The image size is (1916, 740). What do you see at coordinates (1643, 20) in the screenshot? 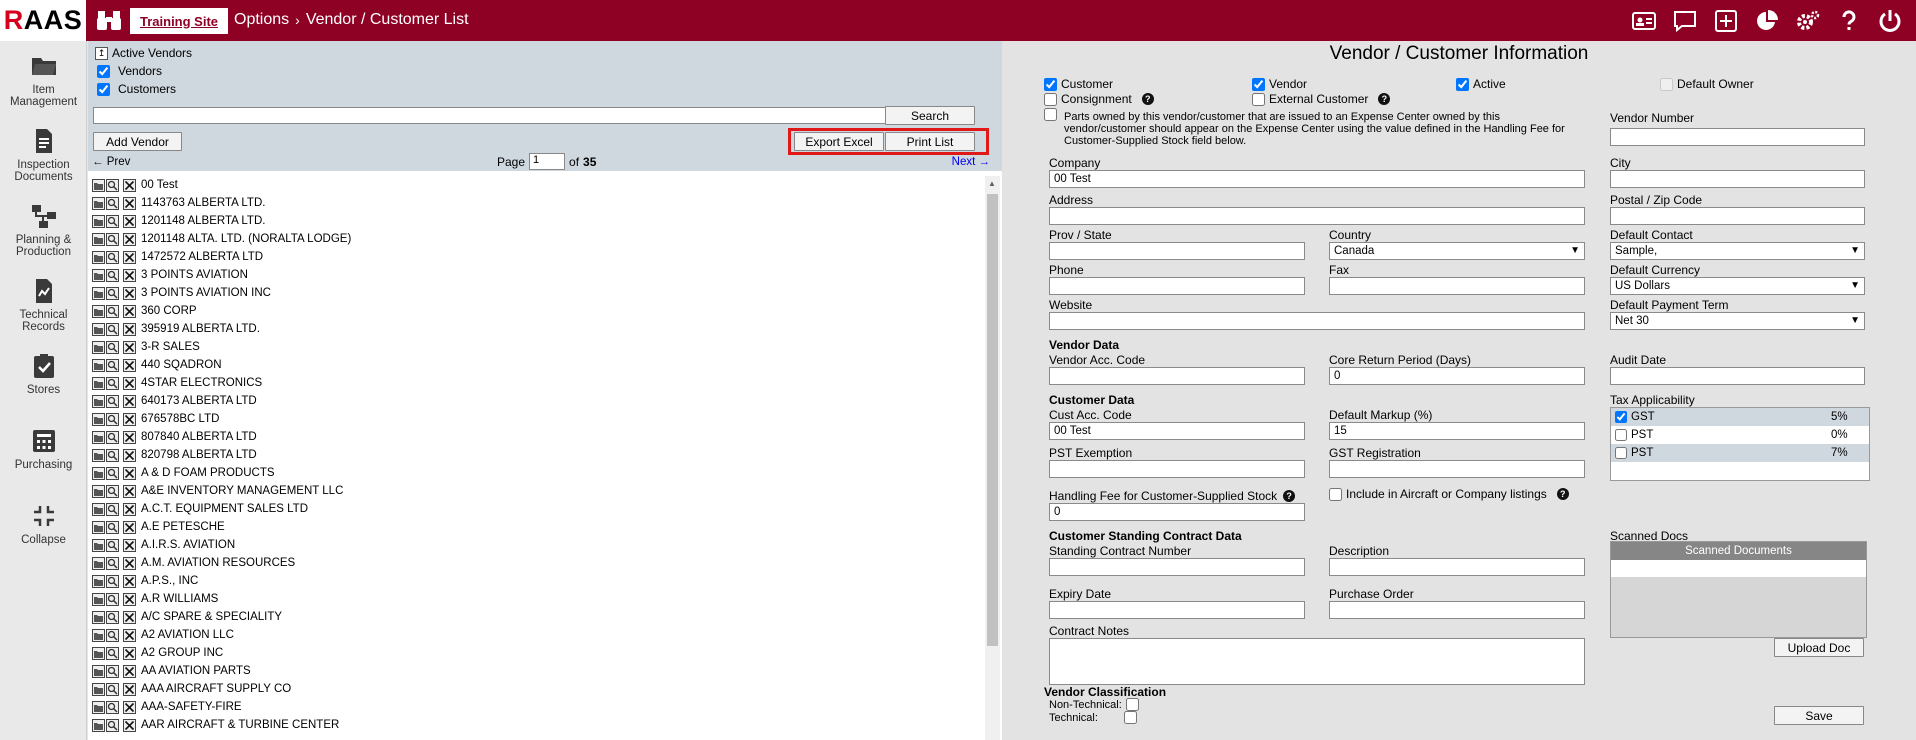
I see `id-card-icon` at bounding box center [1643, 20].